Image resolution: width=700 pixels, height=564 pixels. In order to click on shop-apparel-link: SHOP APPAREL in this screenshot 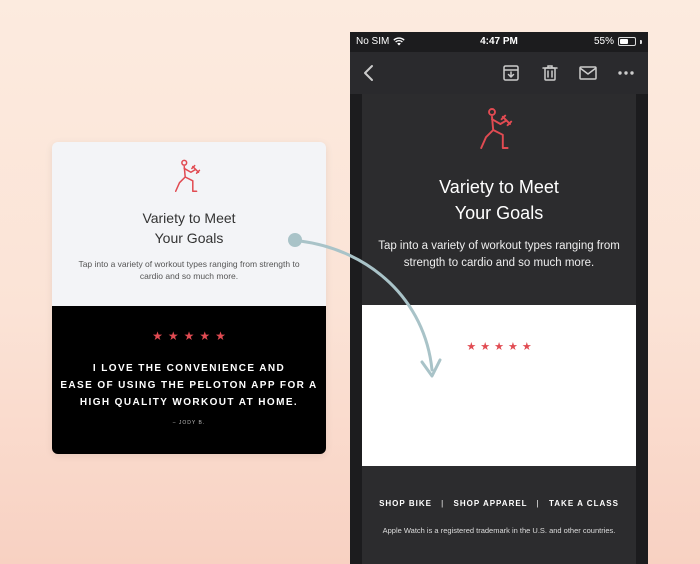, I will do `click(490, 503)`.